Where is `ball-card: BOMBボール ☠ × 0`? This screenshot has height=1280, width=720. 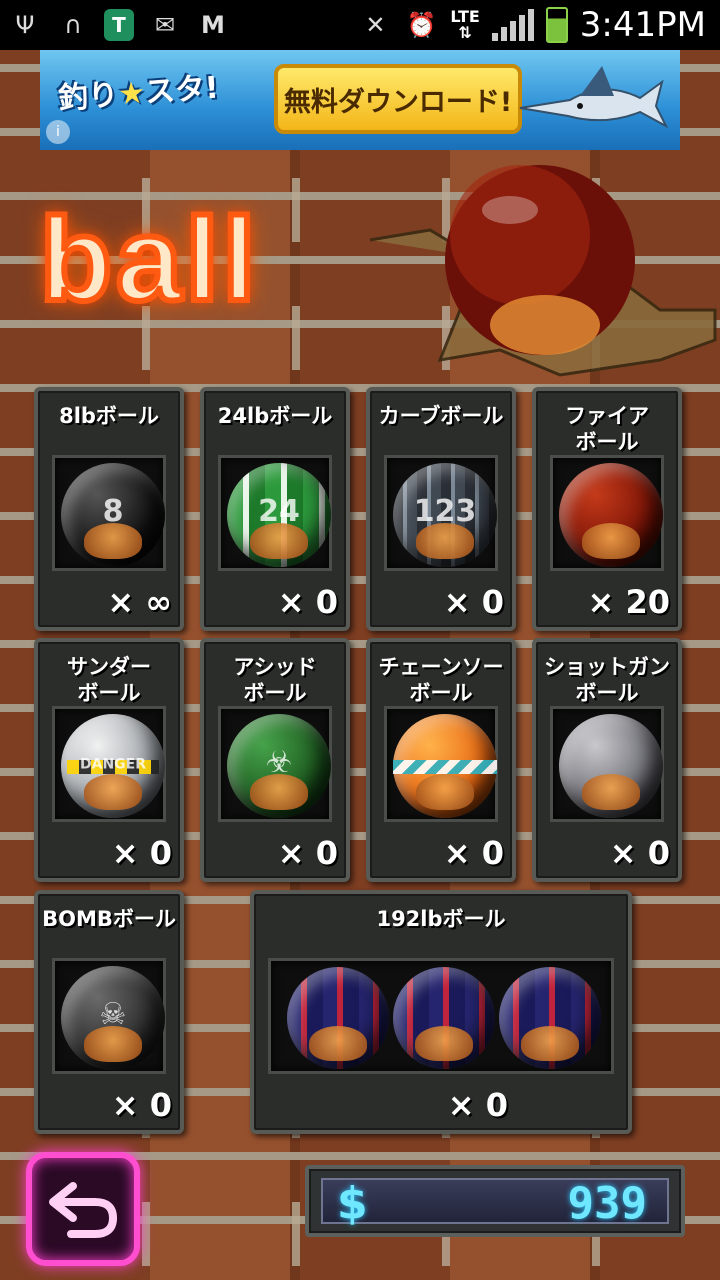
ball-card: BOMBボール ☠ × 0 is located at coordinates (109, 1012).